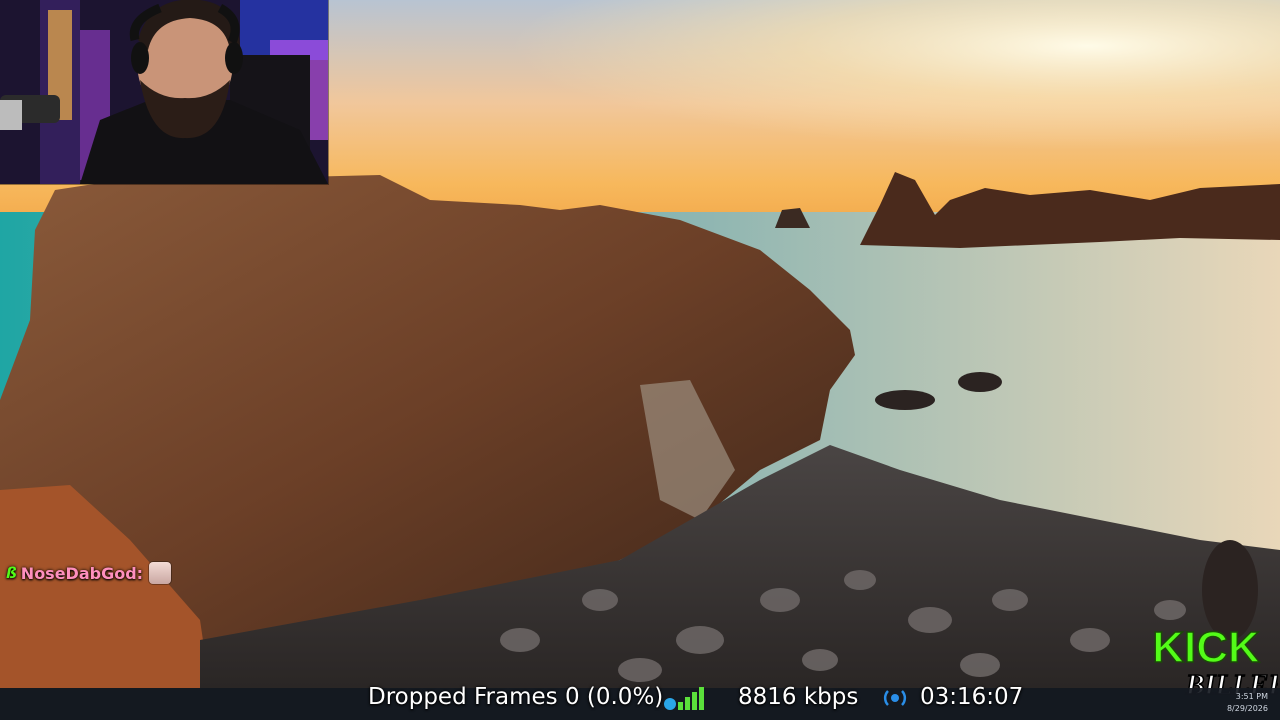 This screenshot has height=720, width=1280. What do you see at coordinates (1245, 696) in the screenshot?
I see `tray-clock-time: 3:51 PM` at bounding box center [1245, 696].